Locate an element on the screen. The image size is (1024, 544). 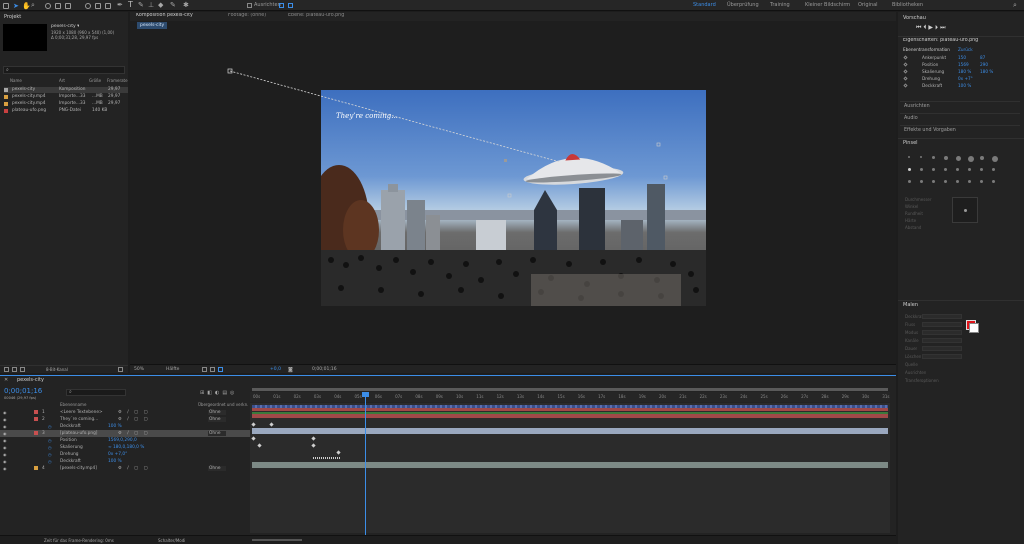
workspace-4: Original is located at coordinates (868, 5).